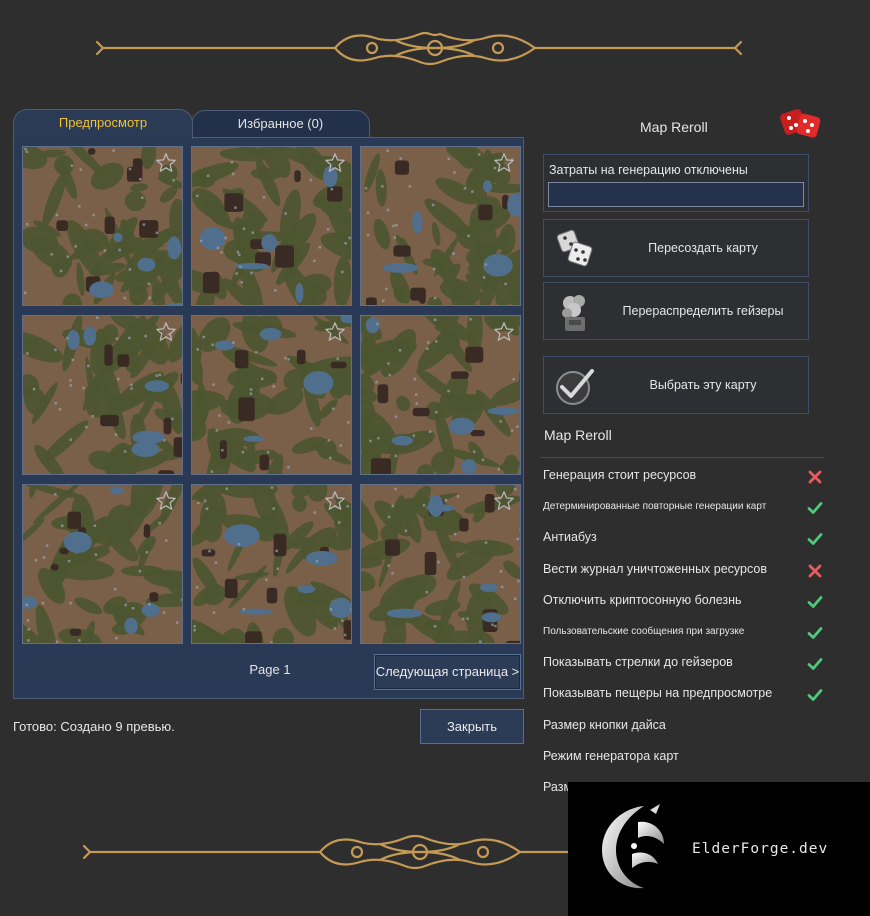  I want to click on red-dice-icon, so click(800, 123).